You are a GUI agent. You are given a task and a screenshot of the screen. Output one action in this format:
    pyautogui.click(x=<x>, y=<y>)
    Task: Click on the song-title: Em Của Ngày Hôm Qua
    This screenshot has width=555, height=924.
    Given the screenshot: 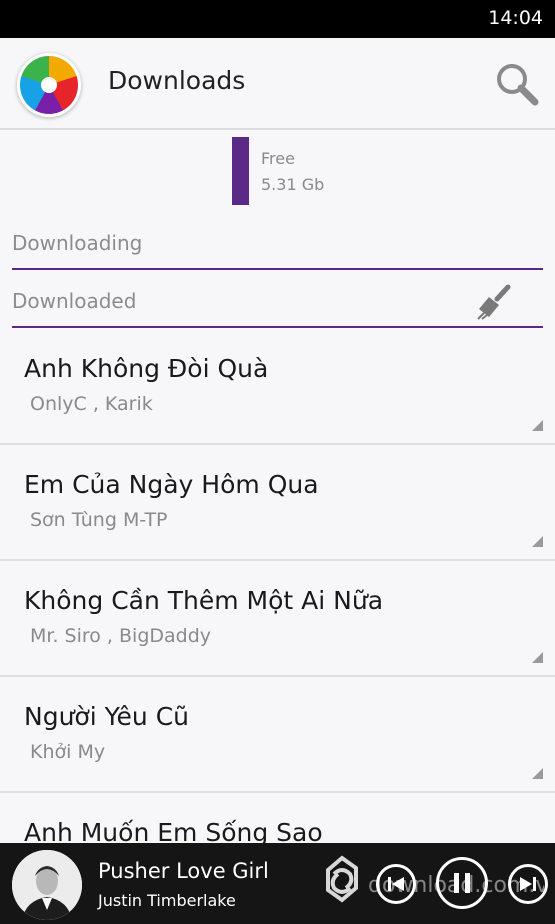 What is the action you would take?
    pyautogui.click(x=171, y=484)
    